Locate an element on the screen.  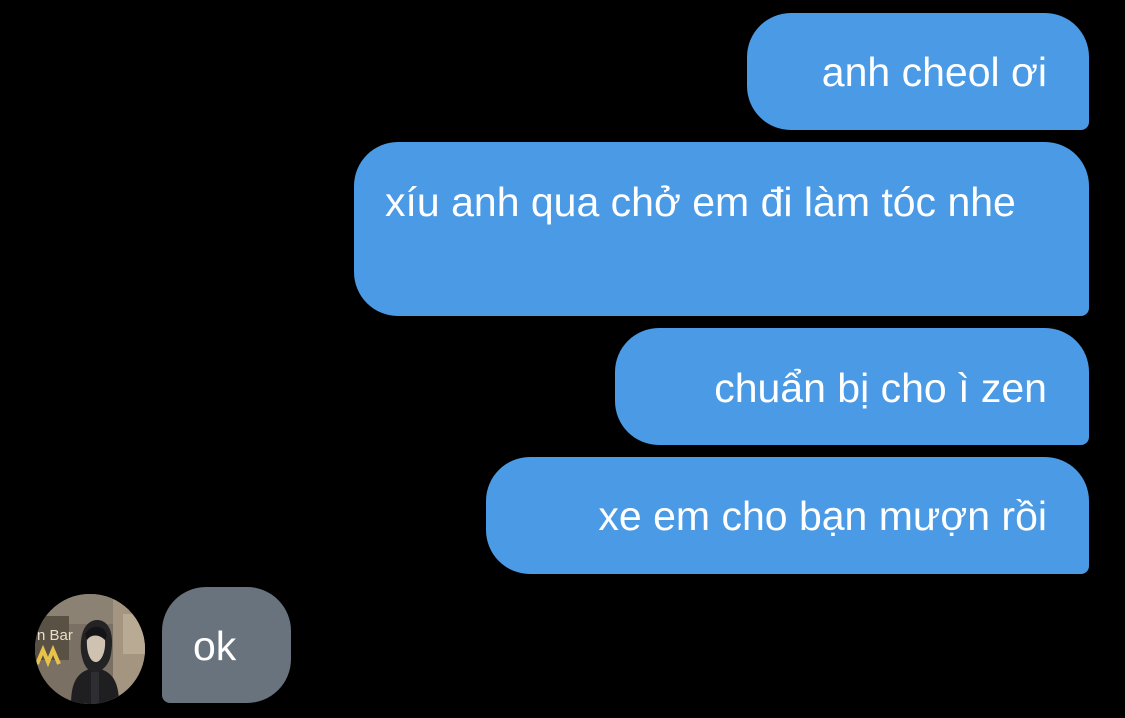
incoming-message-bubble: ok is located at coordinates (226, 645).